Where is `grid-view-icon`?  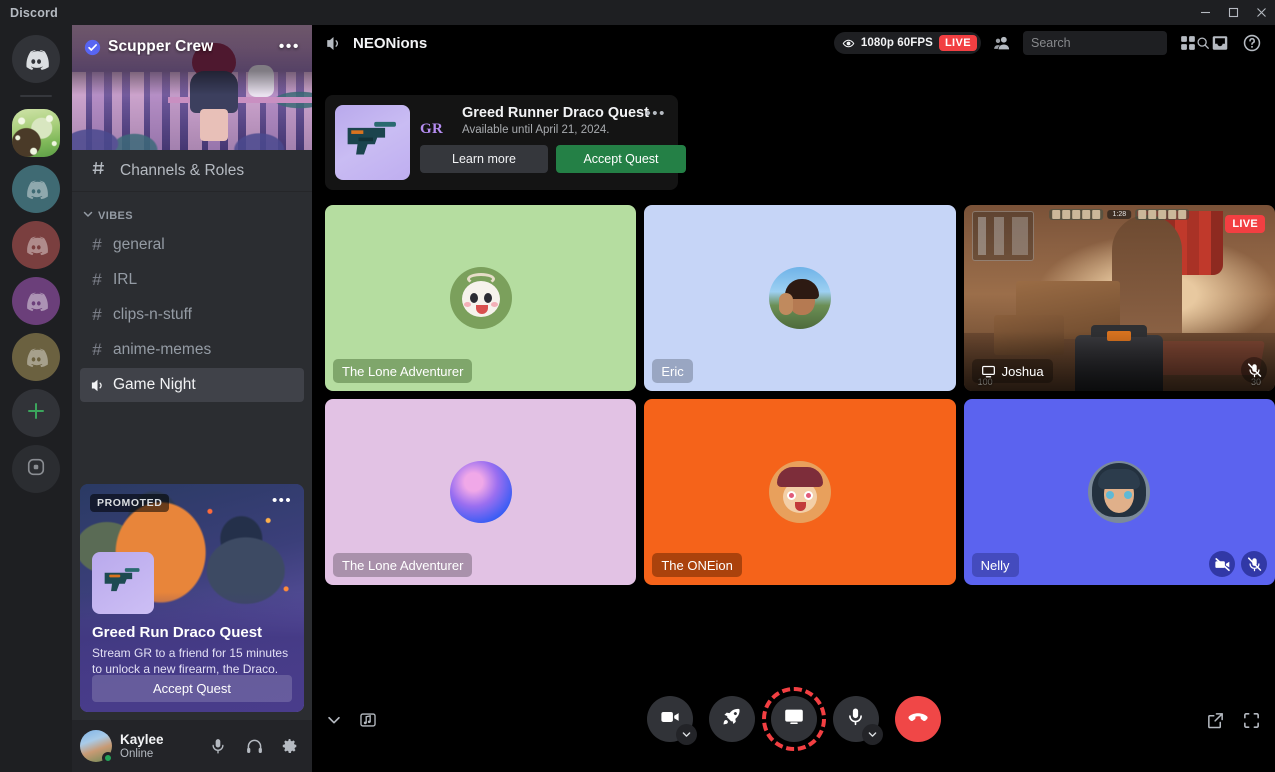 grid-view-icon is located at coordinates (1188, 43).